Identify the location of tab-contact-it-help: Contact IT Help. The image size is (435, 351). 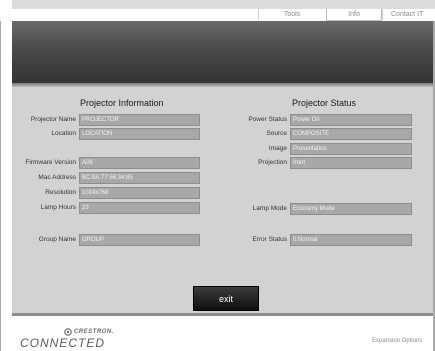
(408, 19).